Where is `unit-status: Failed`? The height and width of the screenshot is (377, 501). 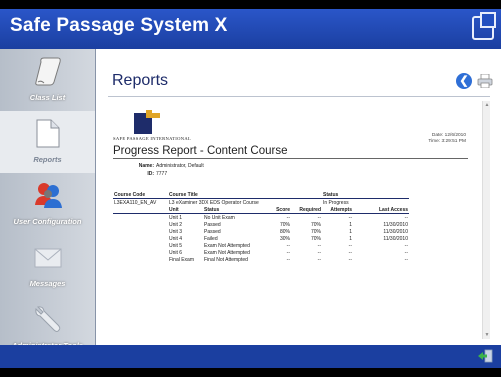 unit-status: Failed is located at coordinates (211, 238).